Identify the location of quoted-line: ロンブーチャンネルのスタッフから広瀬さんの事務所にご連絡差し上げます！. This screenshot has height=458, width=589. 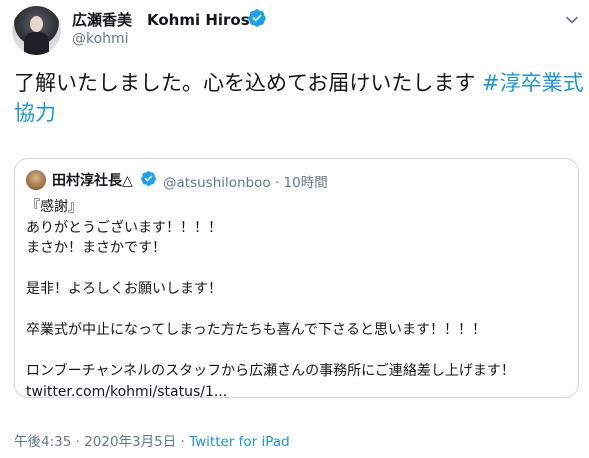
(270, 371).